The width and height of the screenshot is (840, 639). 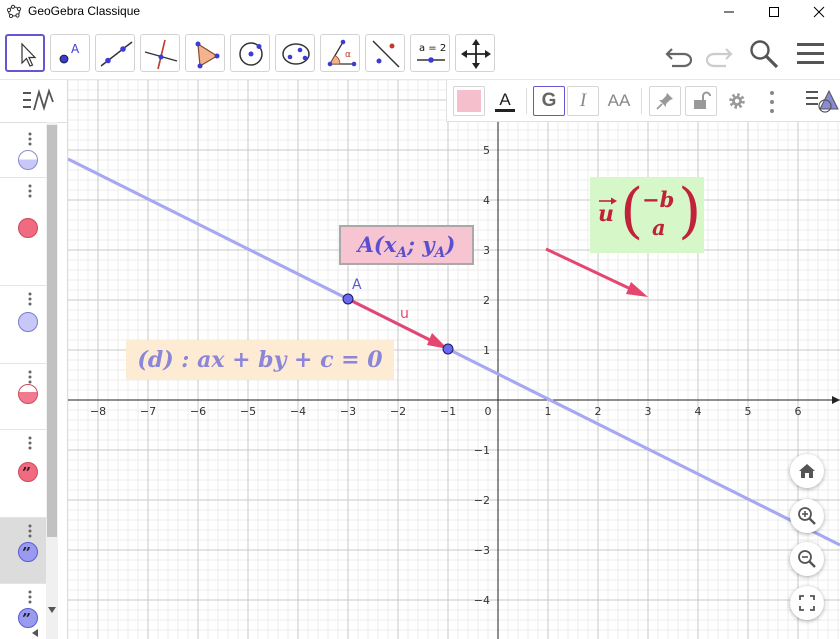 I want to click on pin-icon, so click(x=664, y=101).